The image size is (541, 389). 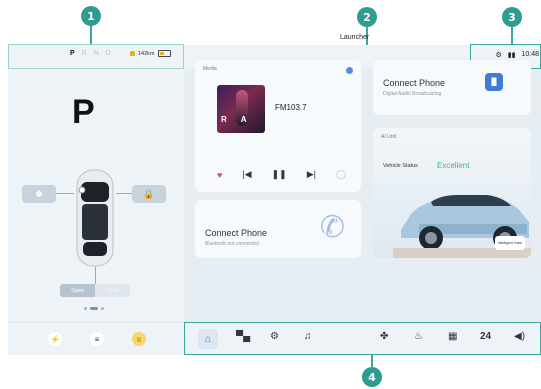 I want to click on media-icon: ≡, so click(x=97, y=339).